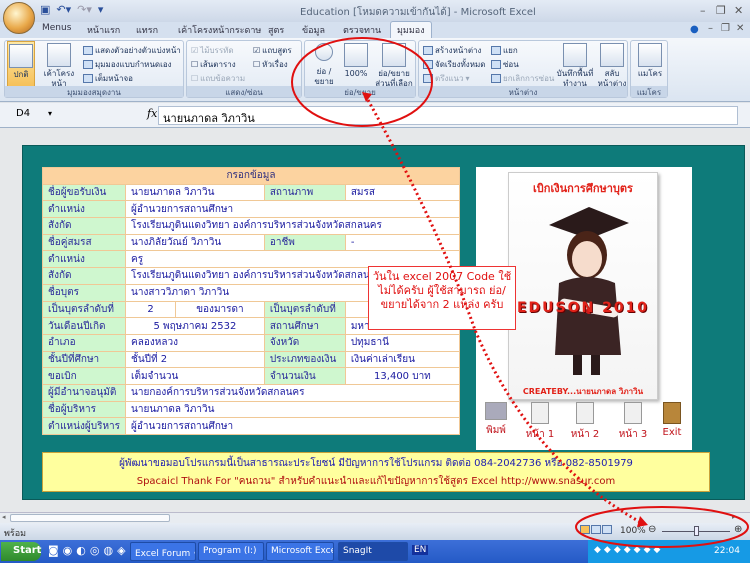 The height and width of the screenshot is (563, 750). I want to click on tab-home: หน้าแรก, so click(103, 30).